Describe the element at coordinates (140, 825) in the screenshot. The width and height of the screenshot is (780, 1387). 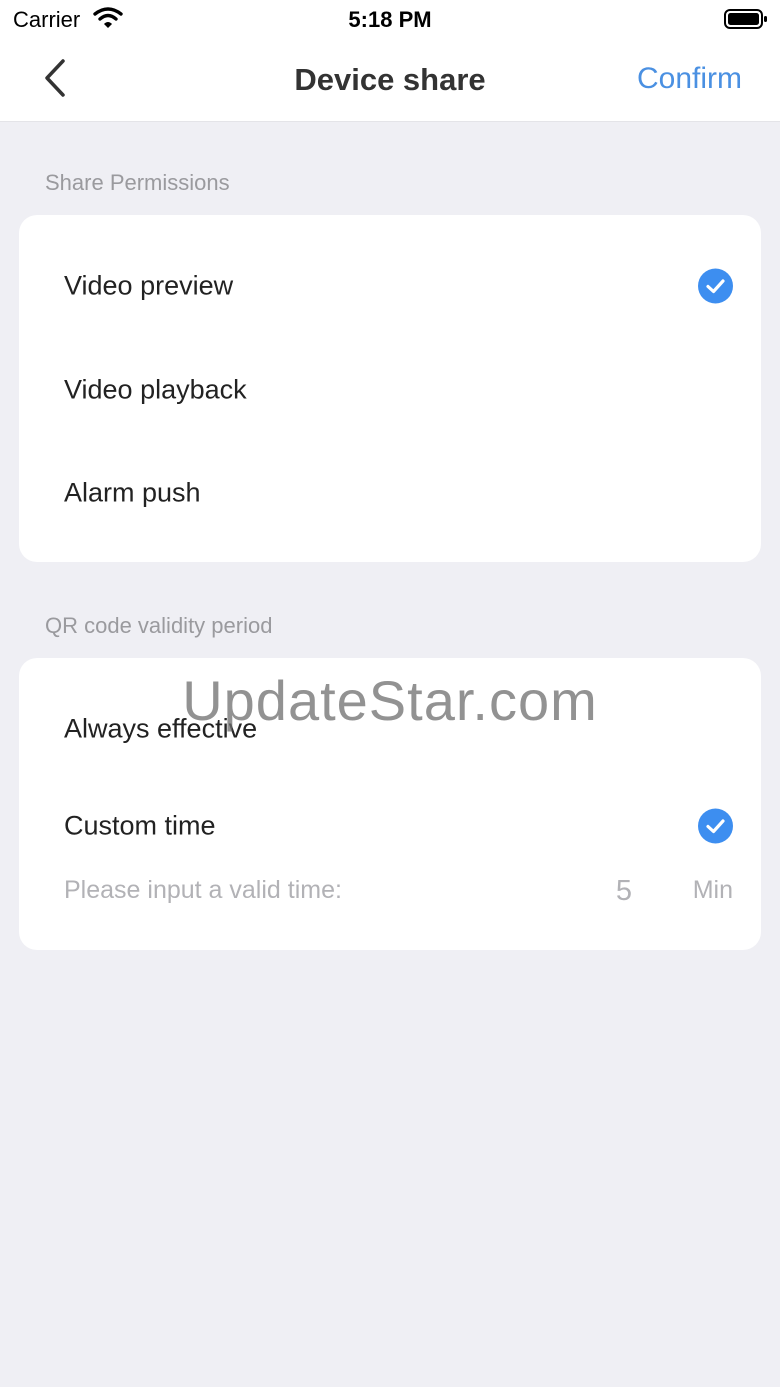
I see `option-label: Custom time` at that location.